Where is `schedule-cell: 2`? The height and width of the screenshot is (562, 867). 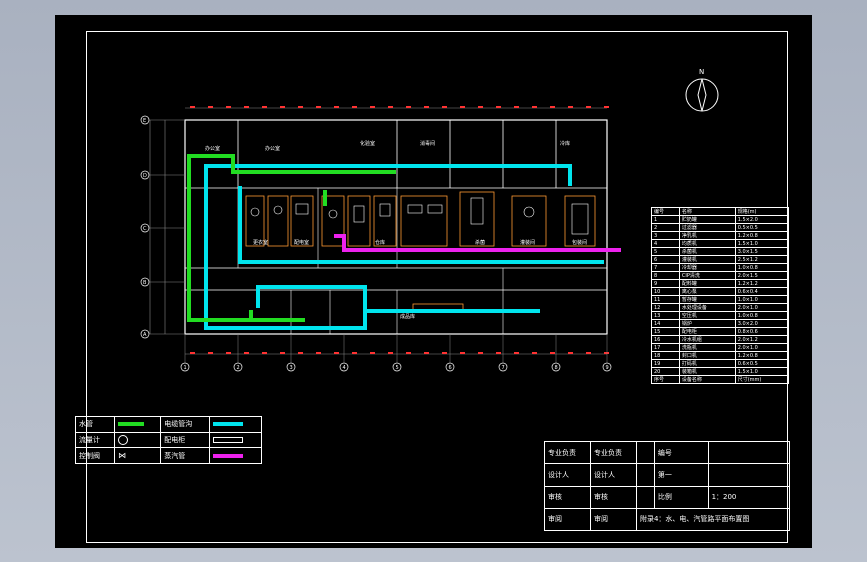
schedule-cell: 2 is located at coordinates (665, 227).